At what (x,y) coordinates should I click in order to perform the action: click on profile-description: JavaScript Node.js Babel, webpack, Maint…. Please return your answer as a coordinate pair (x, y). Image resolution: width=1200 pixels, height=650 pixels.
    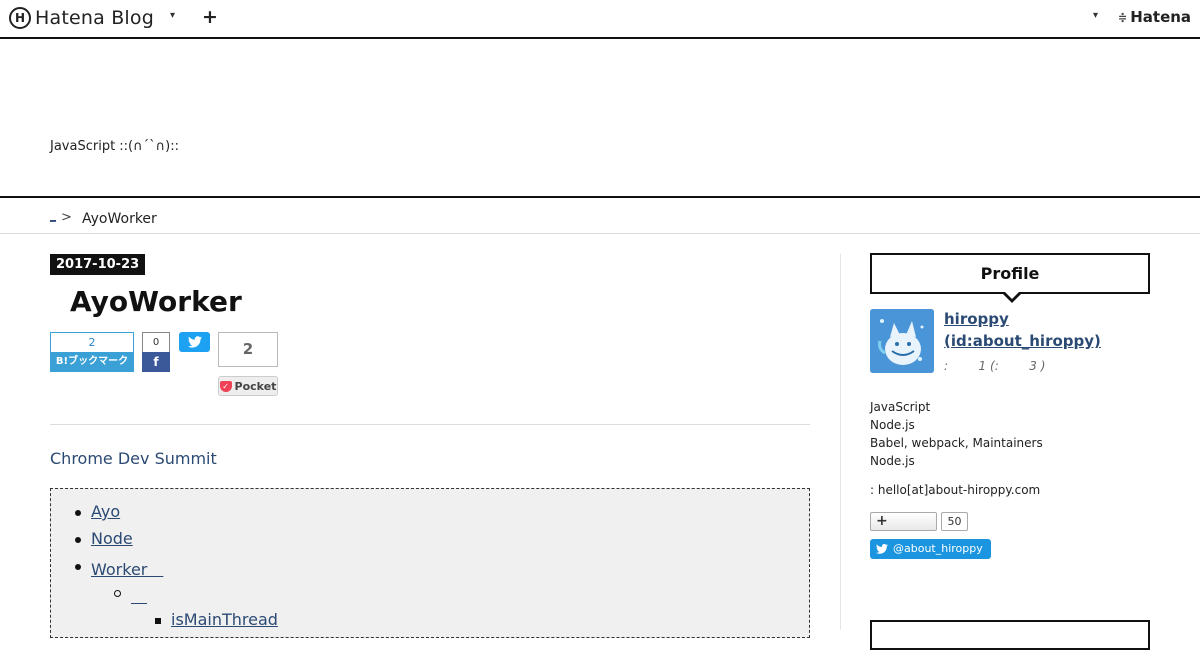
    Looking at the image, I should click on (956, 434).